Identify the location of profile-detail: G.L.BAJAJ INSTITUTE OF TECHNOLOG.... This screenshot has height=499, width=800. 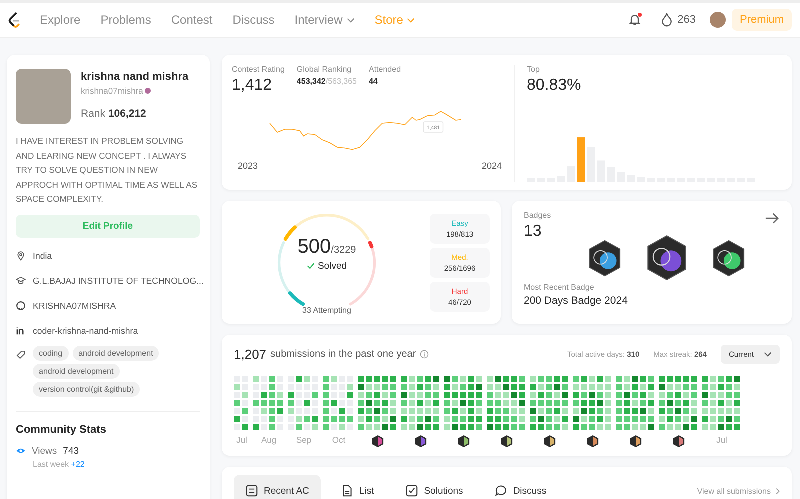
(118, 281).